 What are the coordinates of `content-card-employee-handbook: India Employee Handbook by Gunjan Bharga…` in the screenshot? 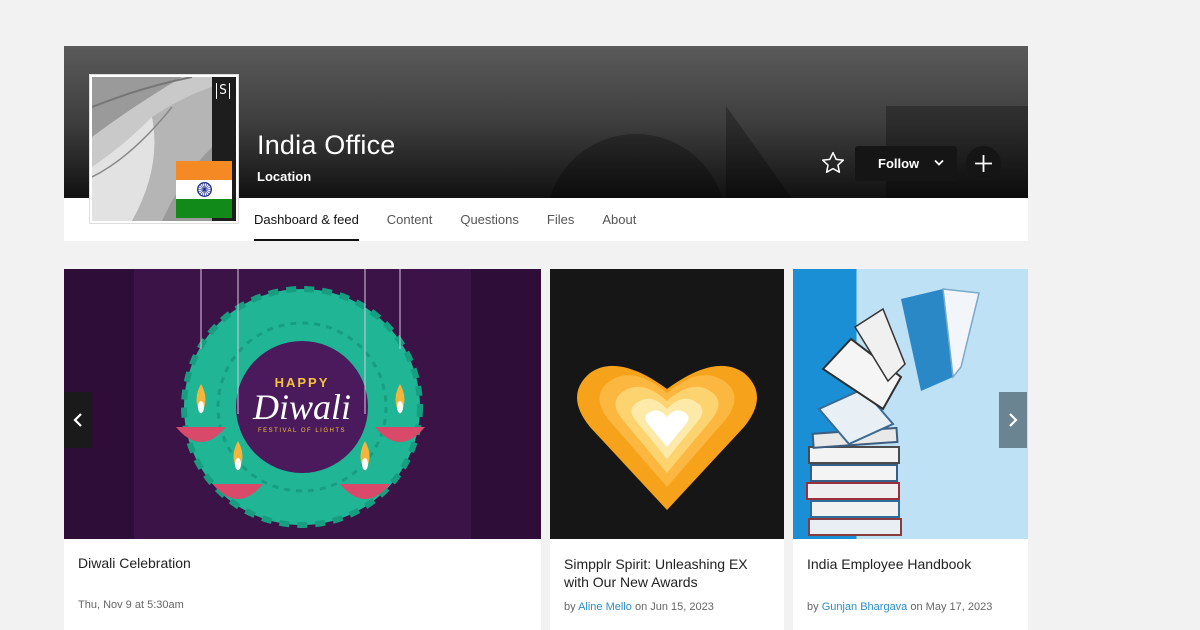 It's located at (910, 449).